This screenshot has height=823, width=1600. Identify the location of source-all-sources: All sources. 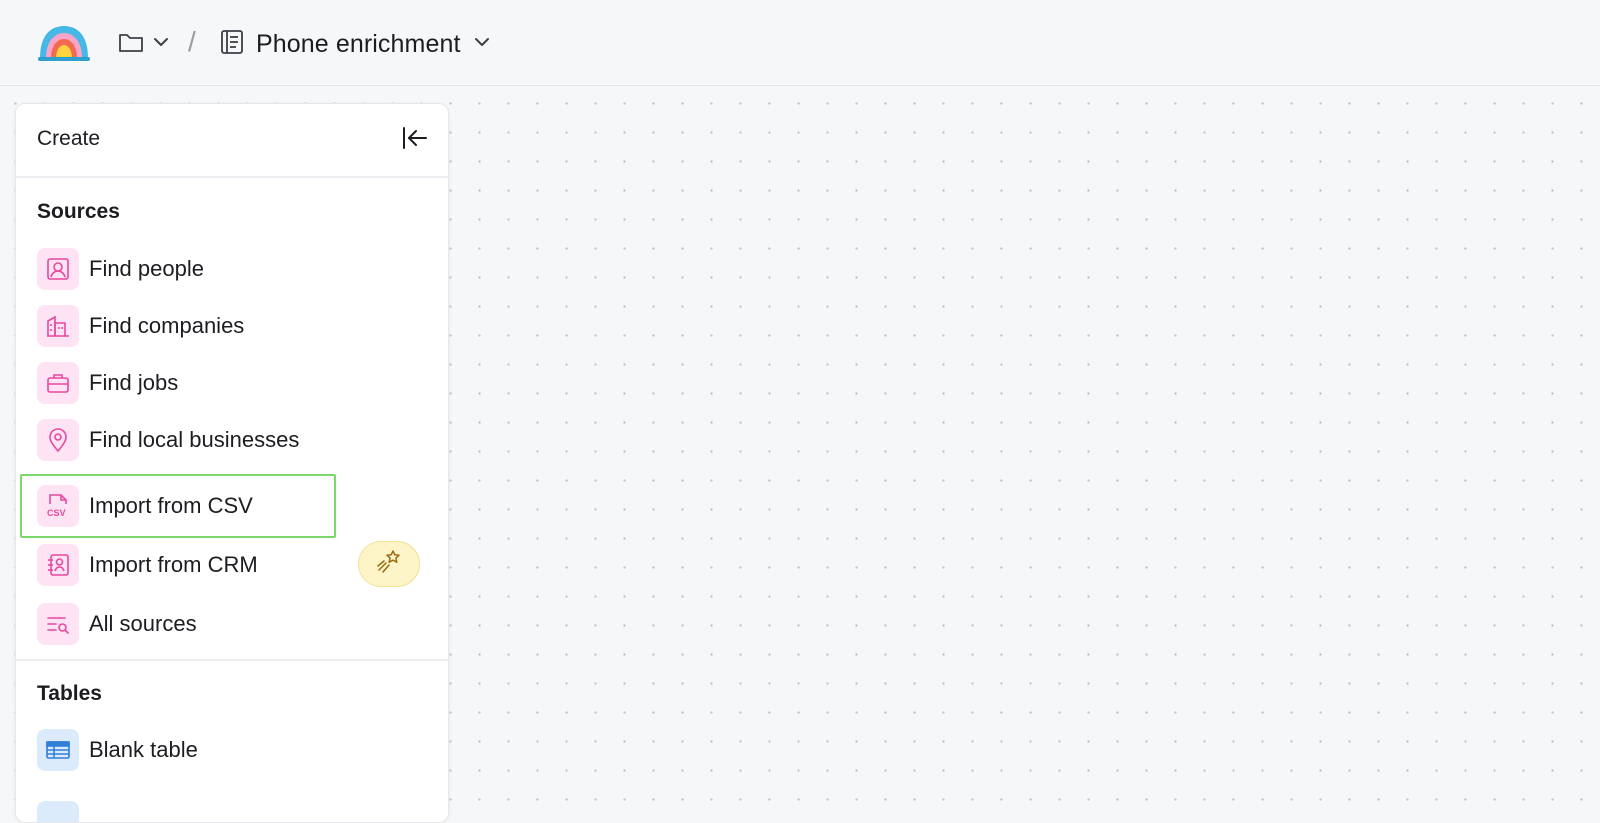
(117, 624).